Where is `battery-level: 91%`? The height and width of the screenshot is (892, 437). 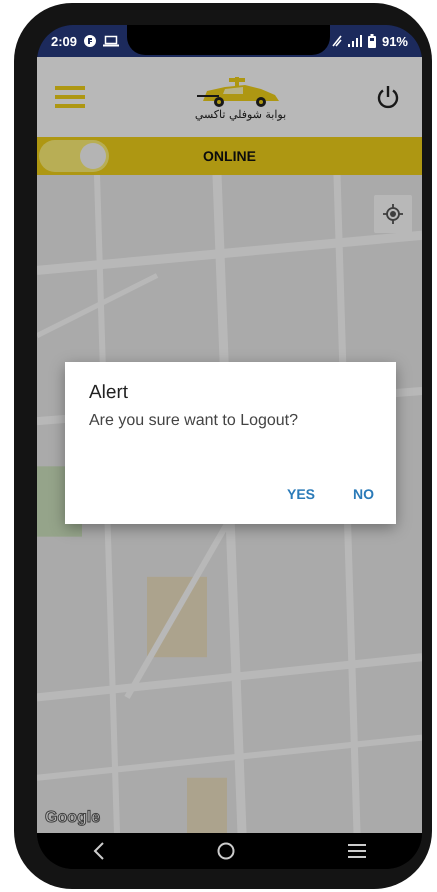
battery-level: 91% is located at coordinates (395, 41).